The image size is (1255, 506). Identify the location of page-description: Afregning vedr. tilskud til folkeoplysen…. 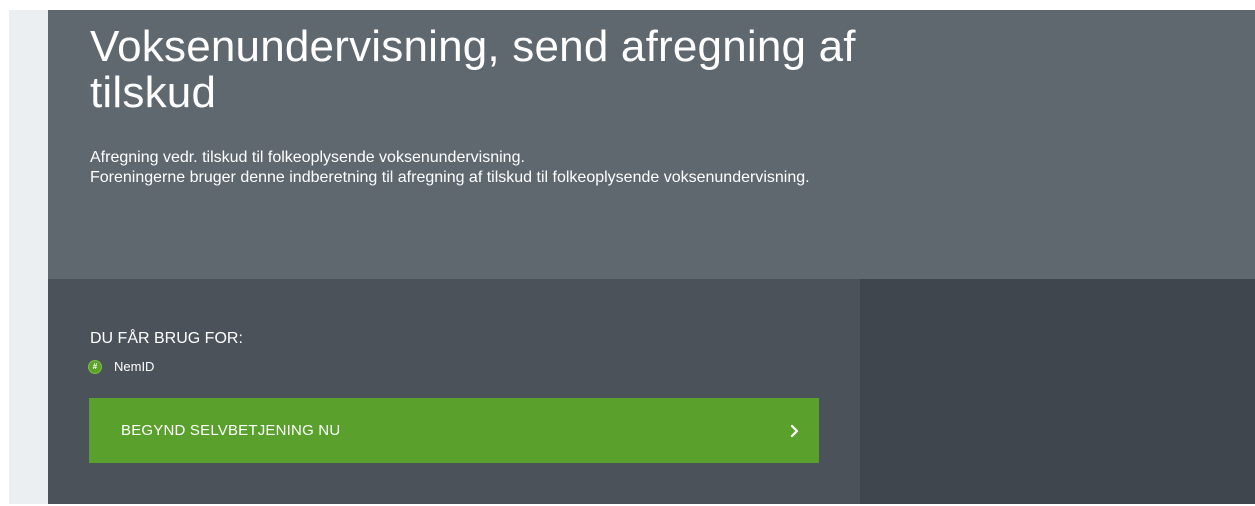
(470, 168).